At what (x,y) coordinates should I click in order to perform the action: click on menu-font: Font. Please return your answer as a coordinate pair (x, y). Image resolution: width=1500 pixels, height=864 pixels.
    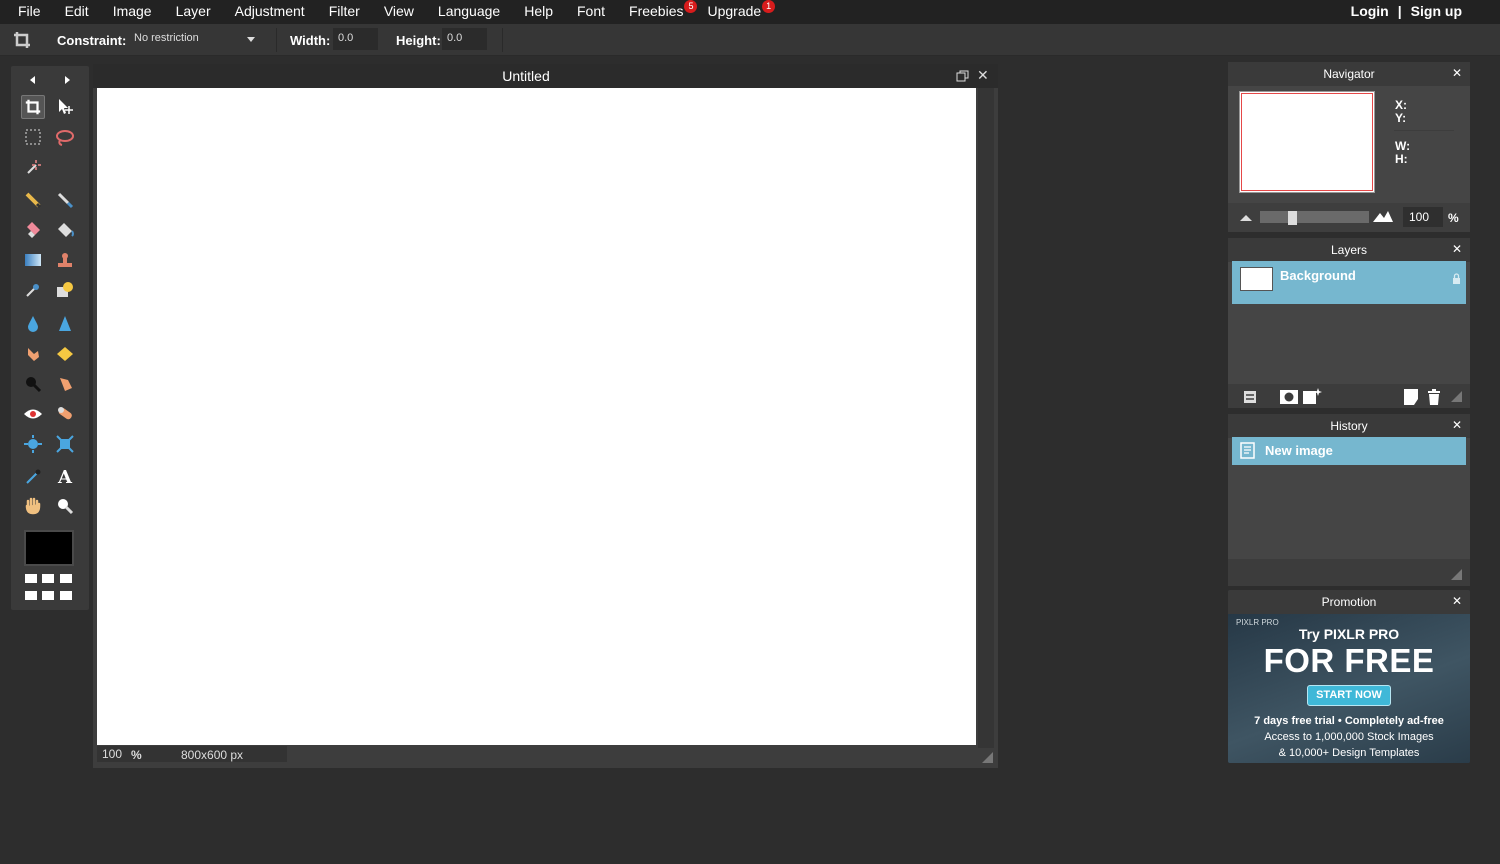
    Looking at the image, I should click on (591, 12).